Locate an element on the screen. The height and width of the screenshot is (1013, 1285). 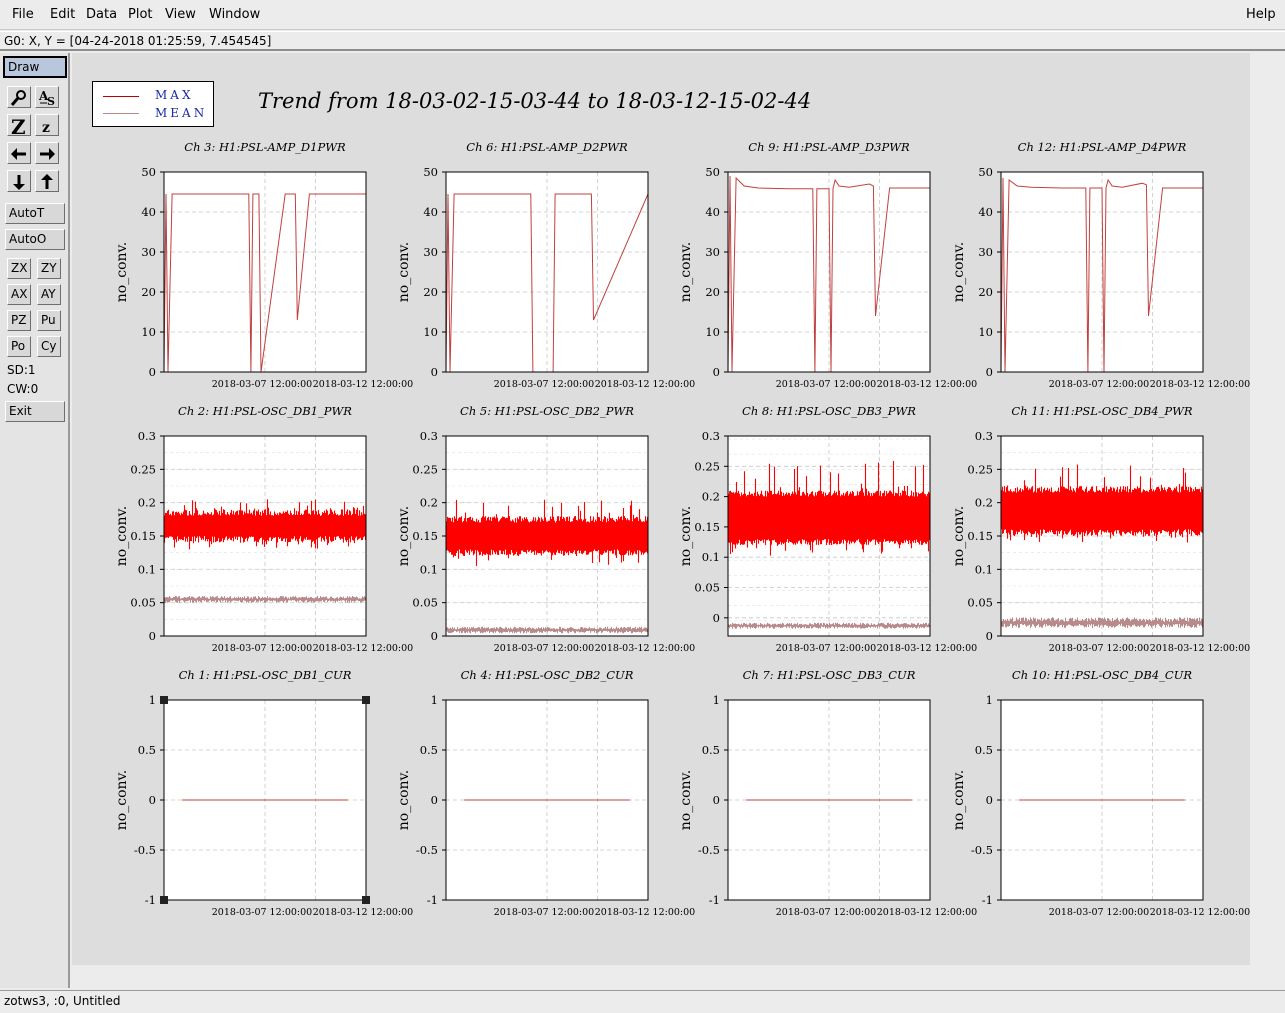
y-tick-label: 0.15 is located at coordinates (707, 527).